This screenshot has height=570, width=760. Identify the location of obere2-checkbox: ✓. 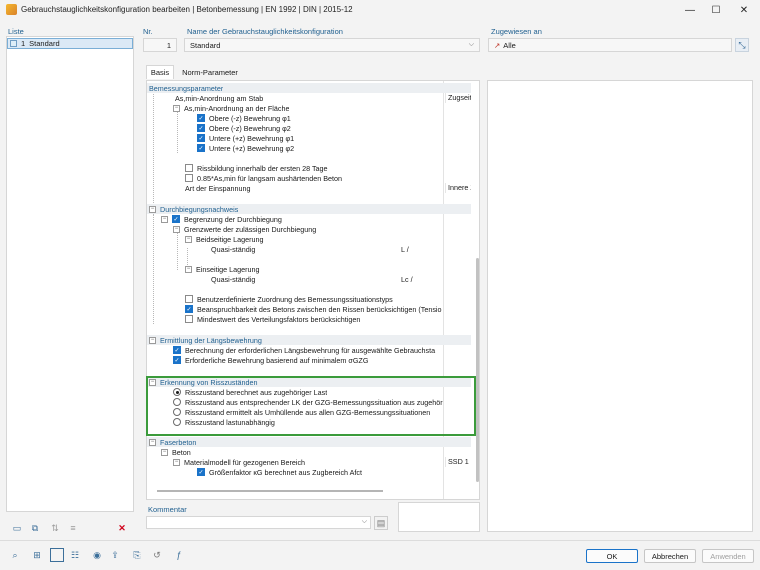
(201, 128).